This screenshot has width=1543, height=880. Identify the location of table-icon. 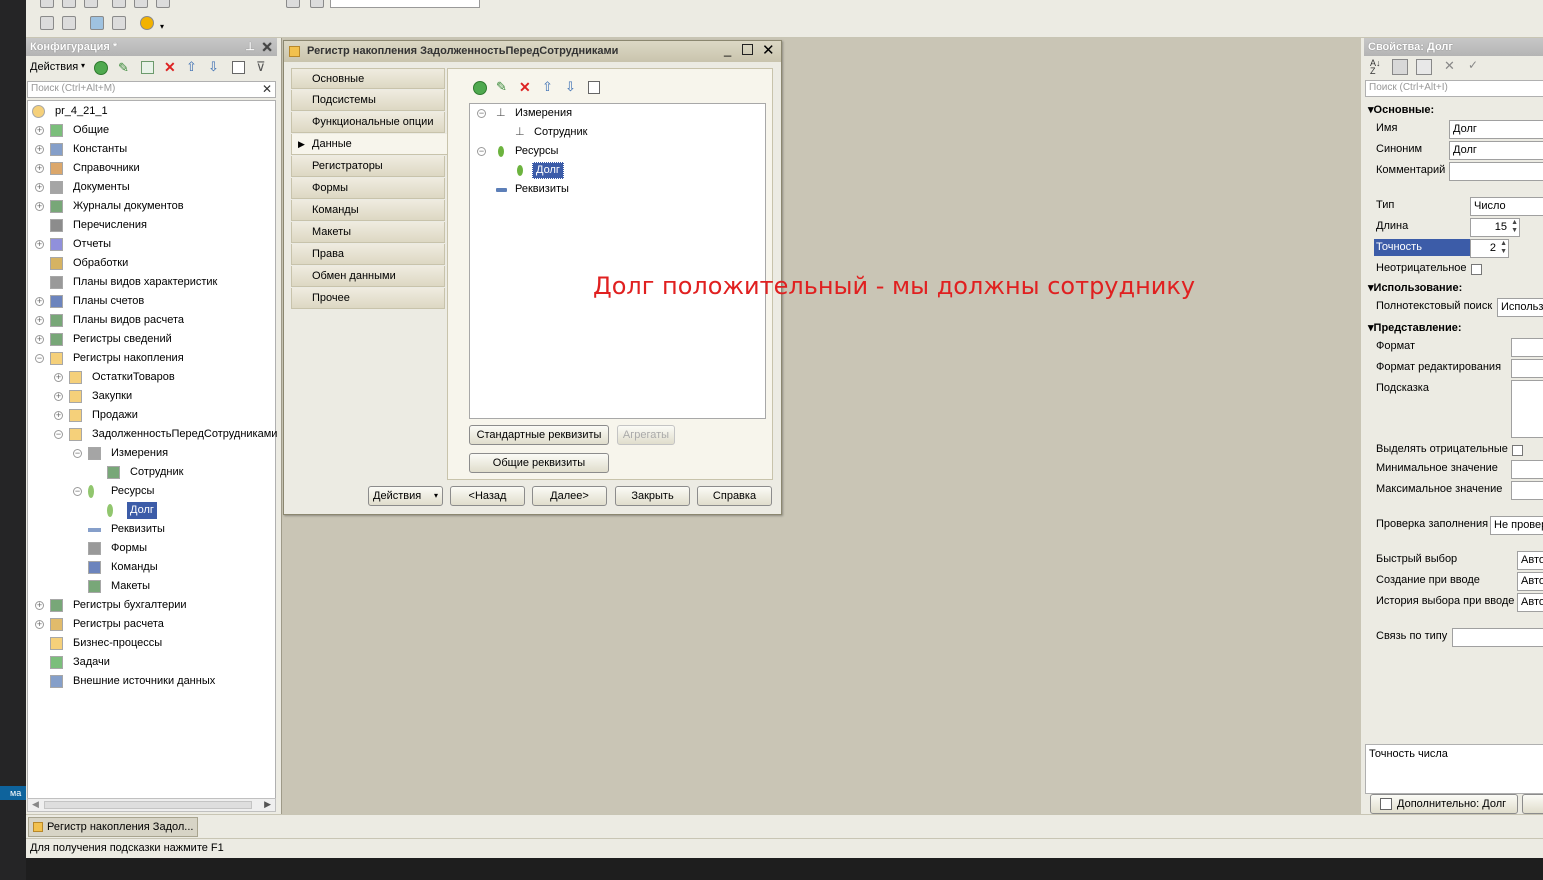
(119, 23).